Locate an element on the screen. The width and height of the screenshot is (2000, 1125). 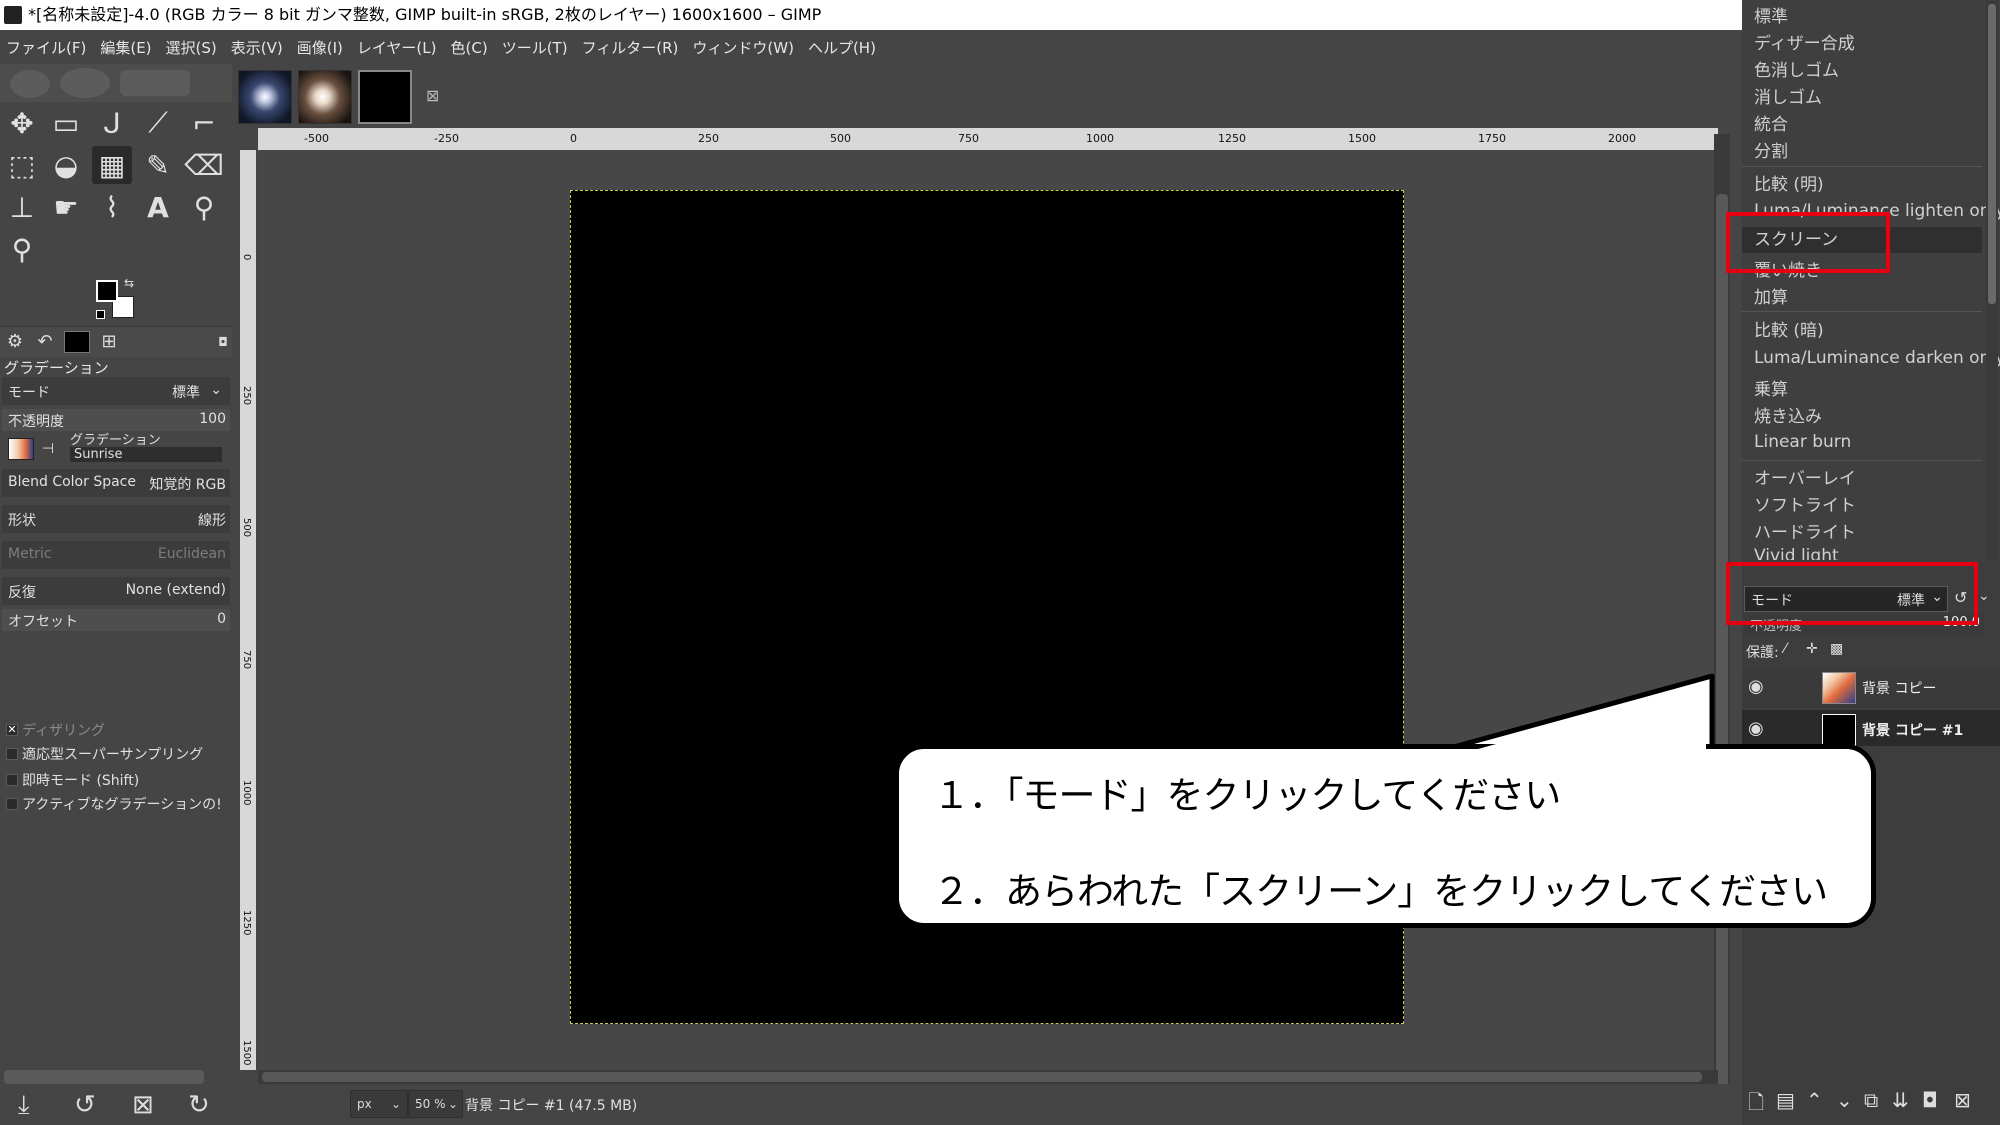
instant-mode-label: 即時モード (Shift) is located at coordinates (81, 781).